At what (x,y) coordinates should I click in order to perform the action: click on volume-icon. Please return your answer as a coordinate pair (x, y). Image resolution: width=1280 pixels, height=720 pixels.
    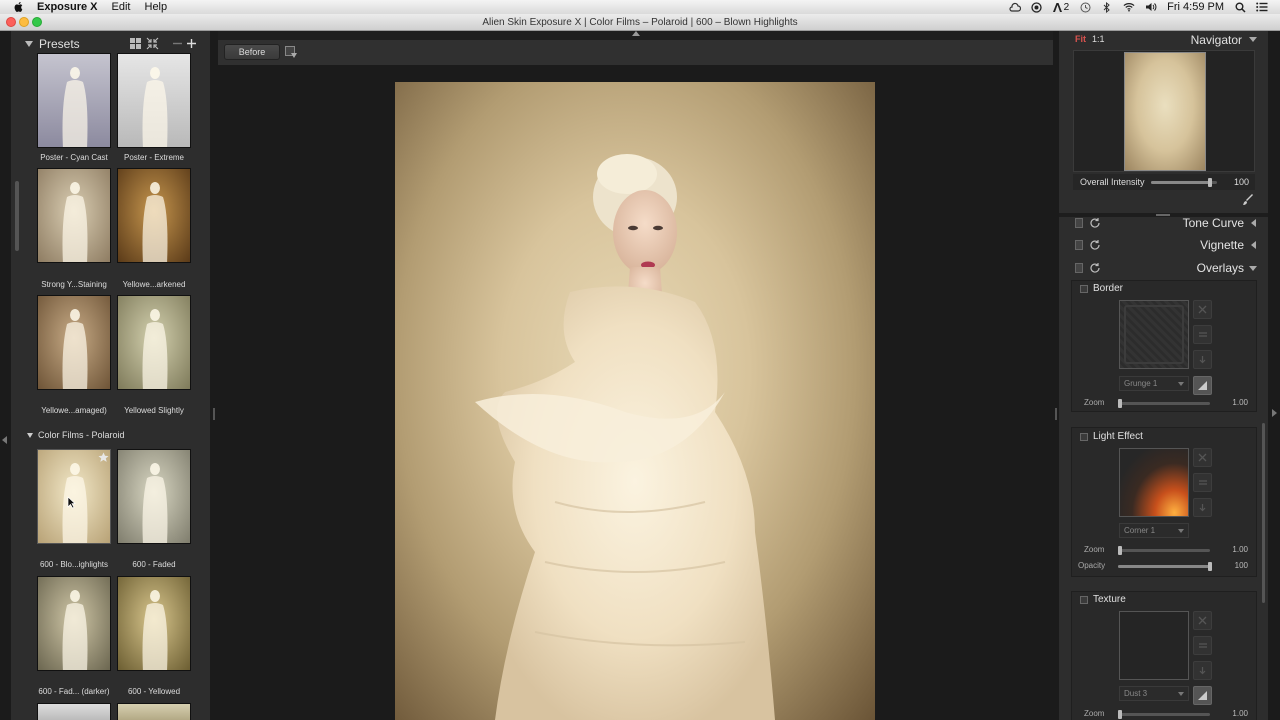
    Looking at the image, I should click on (1151, 7).